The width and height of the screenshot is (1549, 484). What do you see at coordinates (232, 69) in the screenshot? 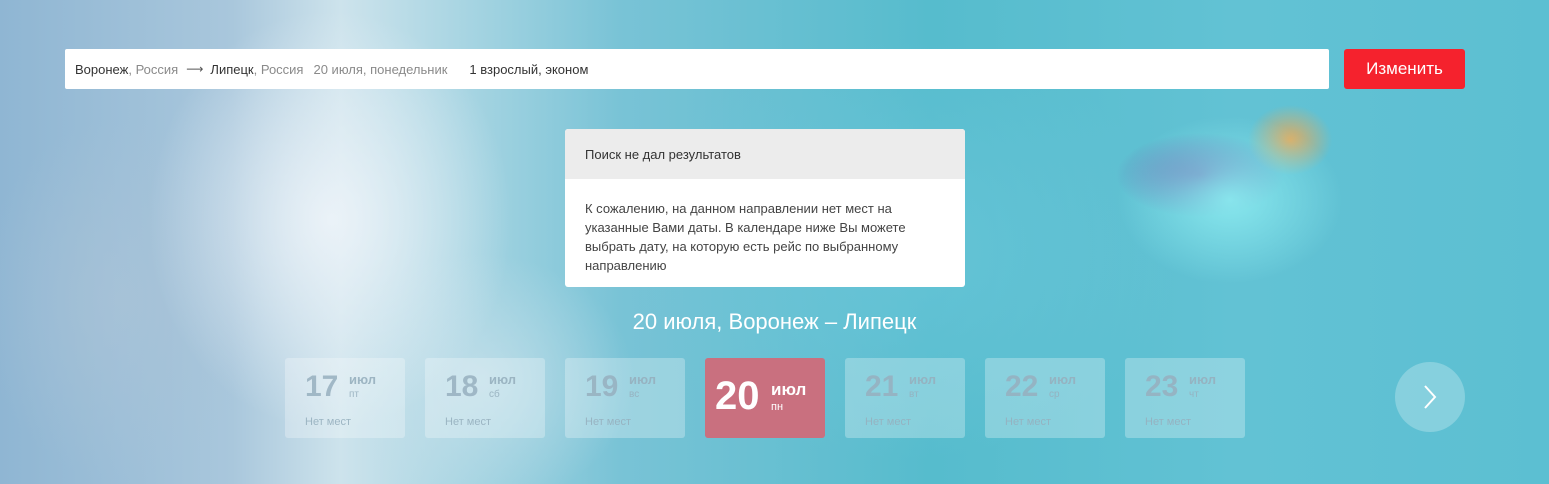
I see `to-city: Липецк` at bounding box center [232, 69].